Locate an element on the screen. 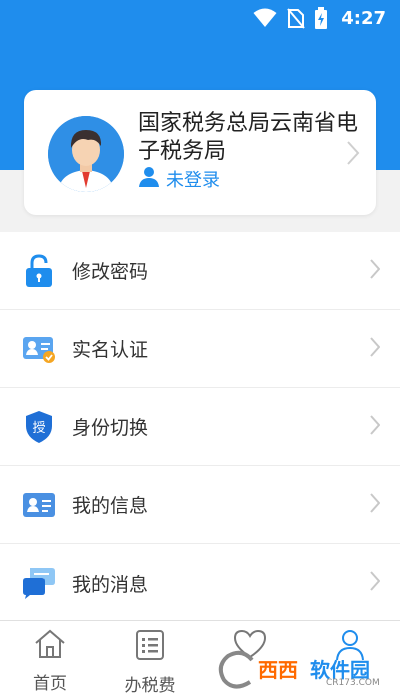  id-verify-icon is located at coordinates (39, 349).